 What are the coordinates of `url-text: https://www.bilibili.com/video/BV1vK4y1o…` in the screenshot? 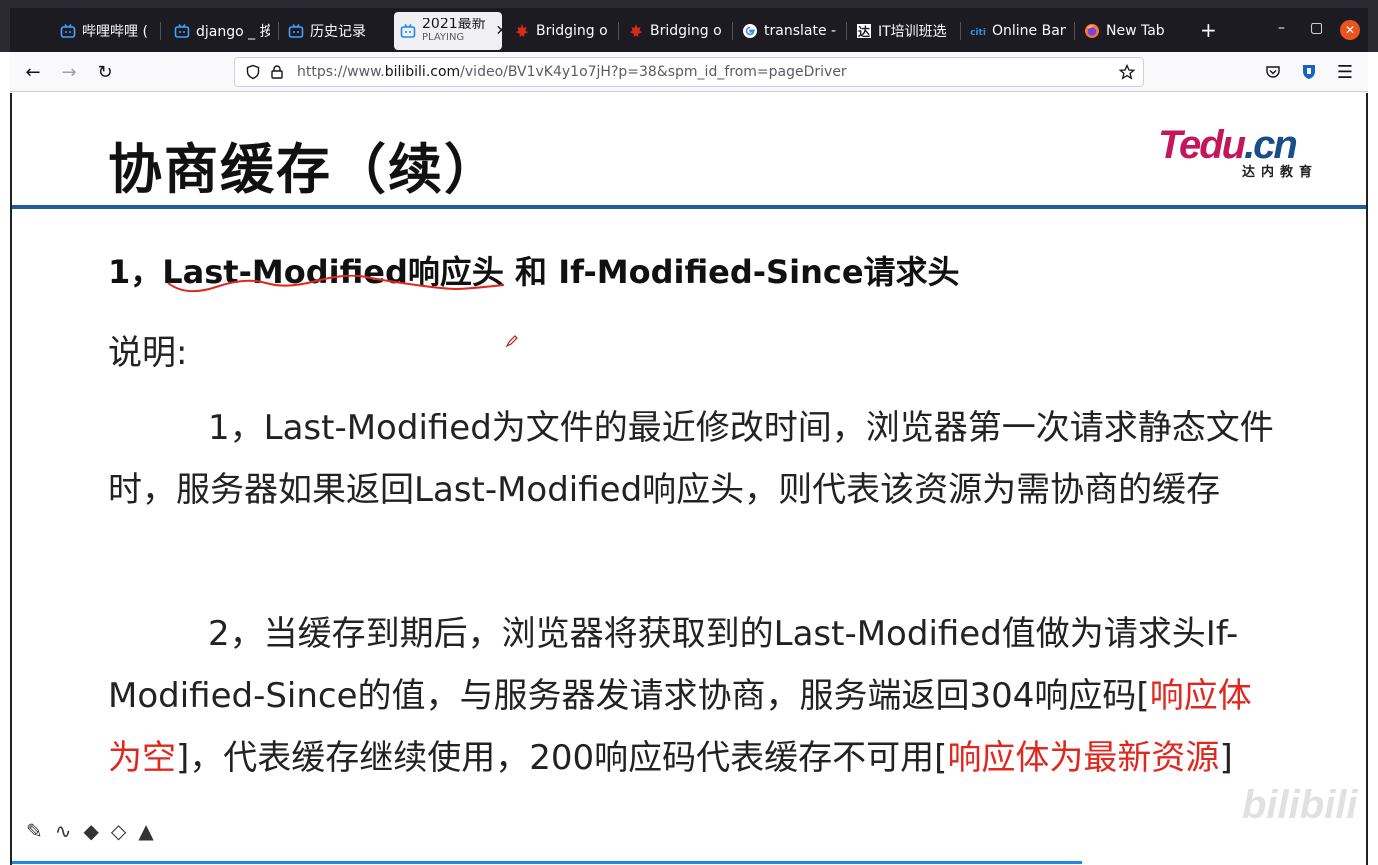 It's located at (572, 72).